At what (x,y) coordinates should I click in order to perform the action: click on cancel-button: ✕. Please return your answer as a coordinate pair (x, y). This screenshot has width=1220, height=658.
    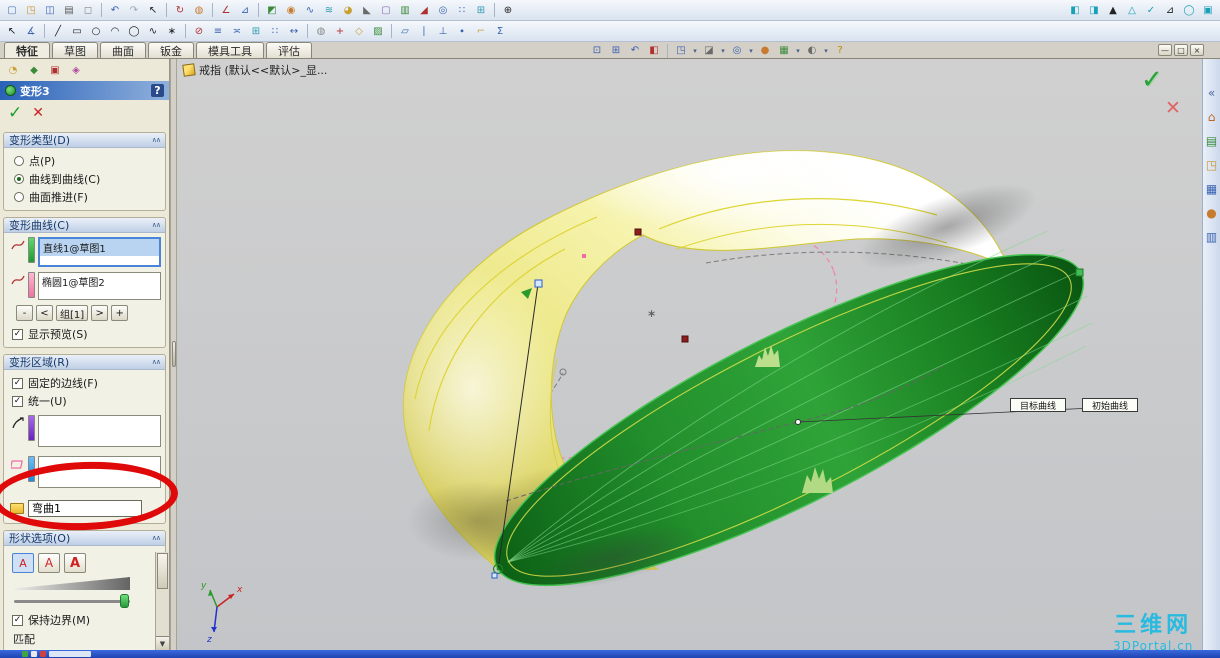
    Looking at the image, I should click on (38, 113).